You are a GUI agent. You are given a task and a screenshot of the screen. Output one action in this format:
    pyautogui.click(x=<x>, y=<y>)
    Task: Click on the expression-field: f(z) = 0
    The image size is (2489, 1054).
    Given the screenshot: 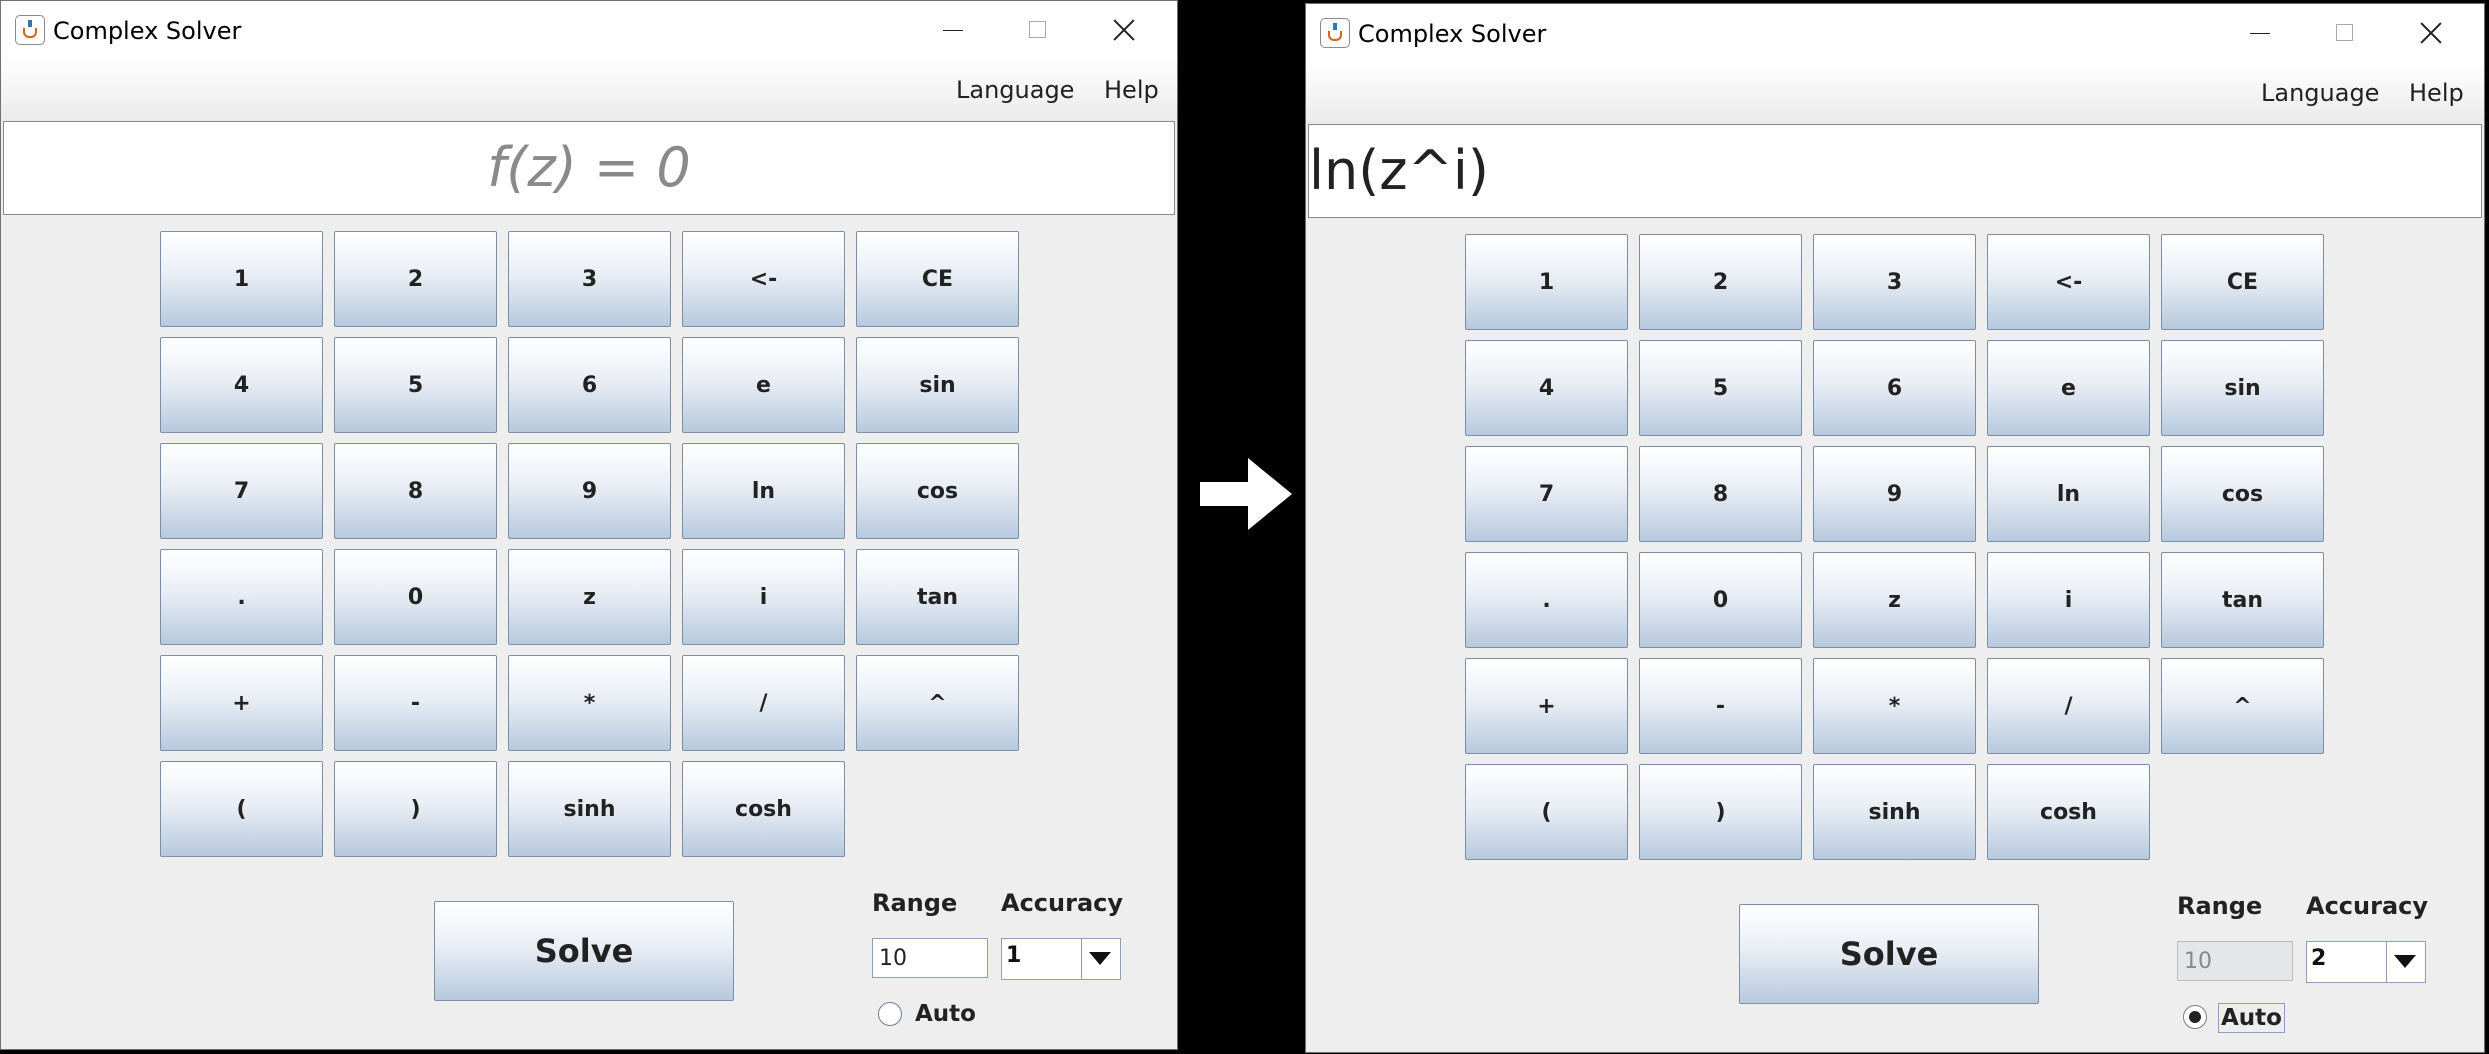 What is the action you would take?
    pyautogui.click(x=589, y=168)
    